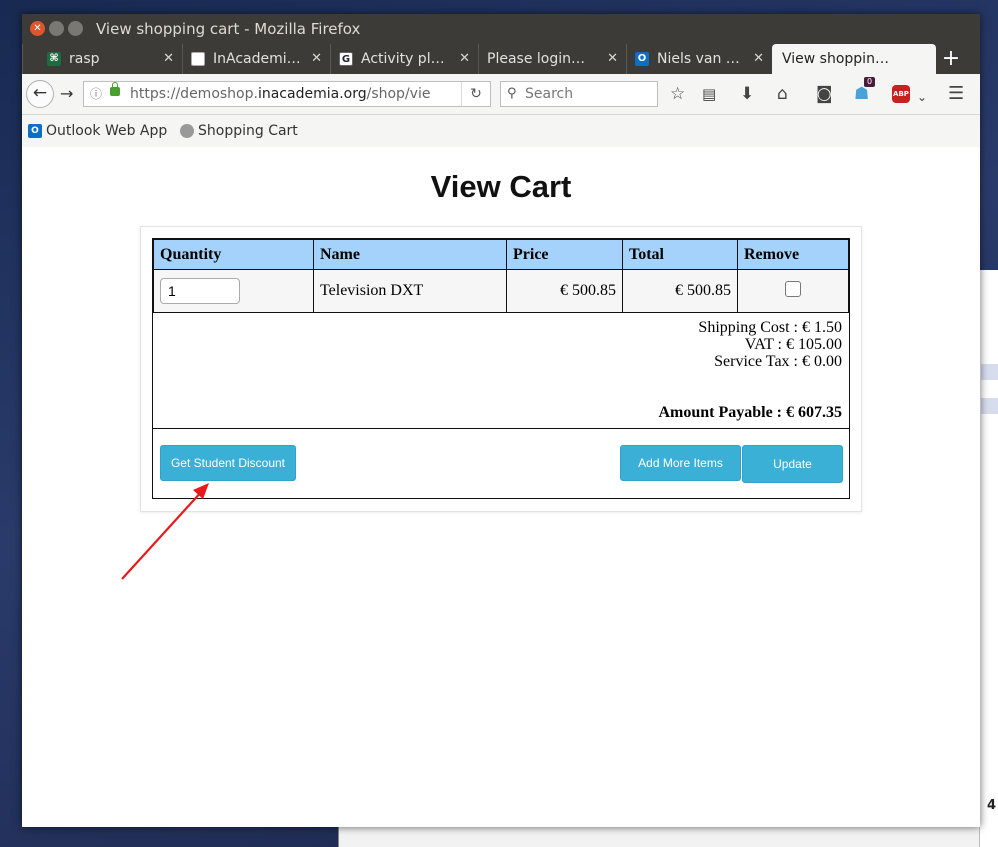 The width and height of the screenshot is (998, 847). I want to click on annotation-arrow, so click(165, 531).